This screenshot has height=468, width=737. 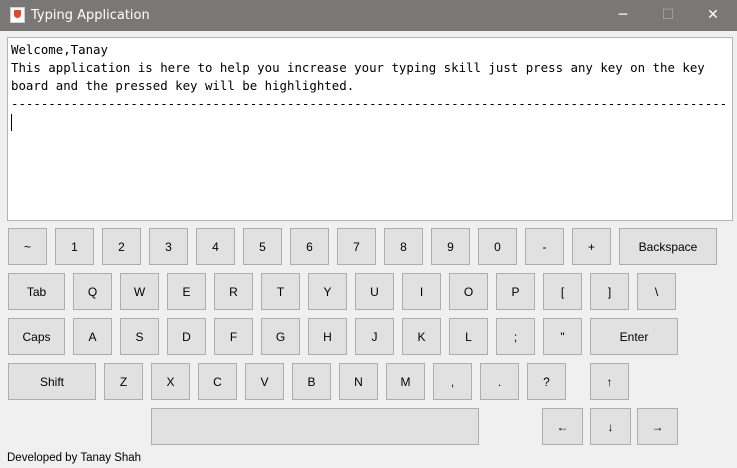 I want to click on key-i: I, so click(x=421, y=291).